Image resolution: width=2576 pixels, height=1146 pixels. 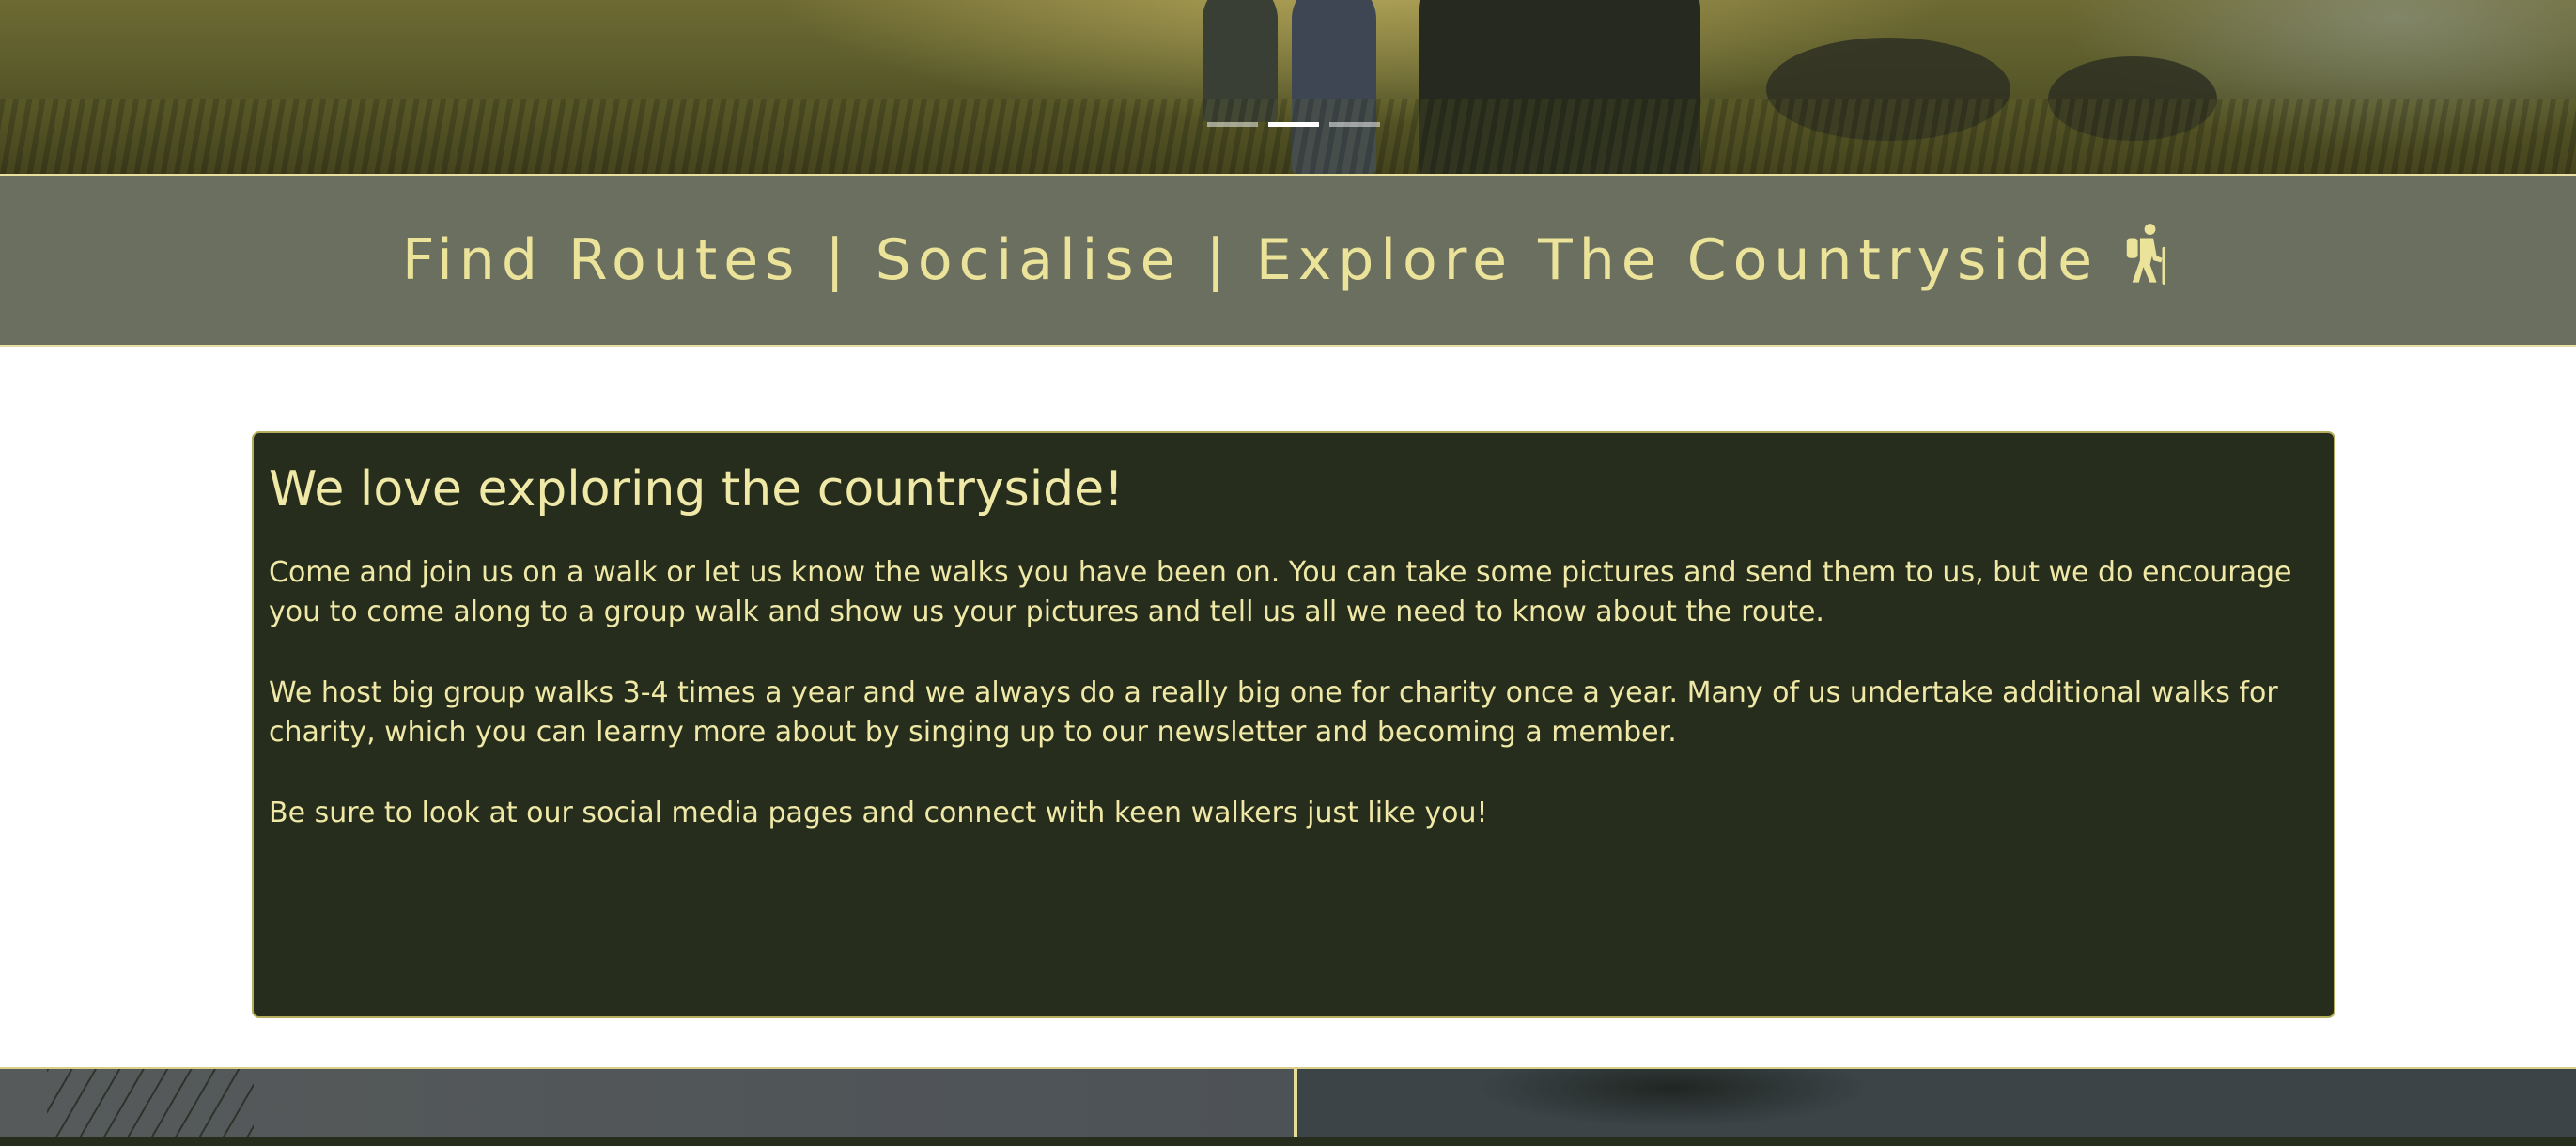 I want to click on gallery-image-branches, so click(x=150, y=1103).